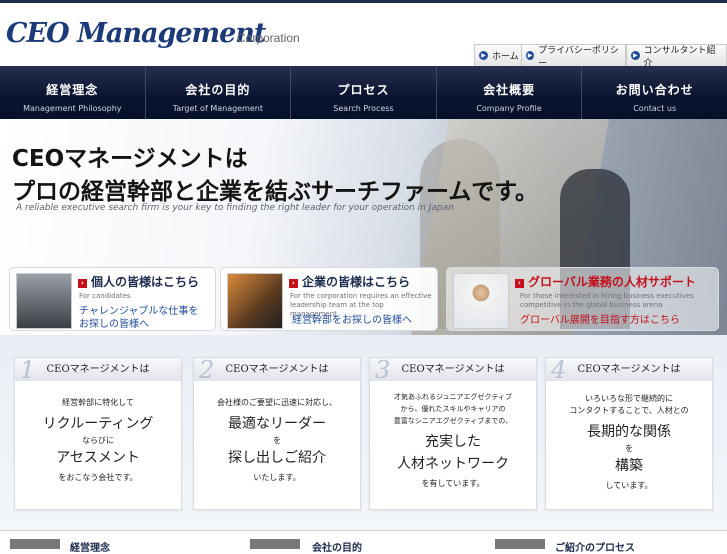 The height and width of the screenshot is (554, 727). What do you see at coordinates (629, 466) in the screenshot?
I see `feature-highlight: 構築` at bounding box center [629, 466].